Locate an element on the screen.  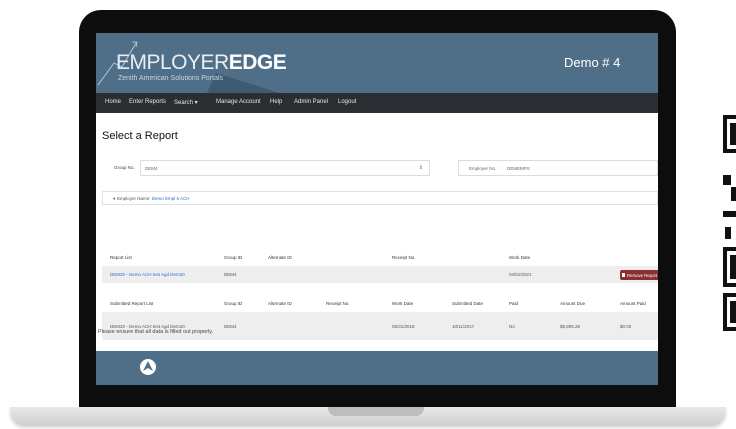
employer-no-field: Employer No. DEMEMPS is located at coordinates (558, 168).